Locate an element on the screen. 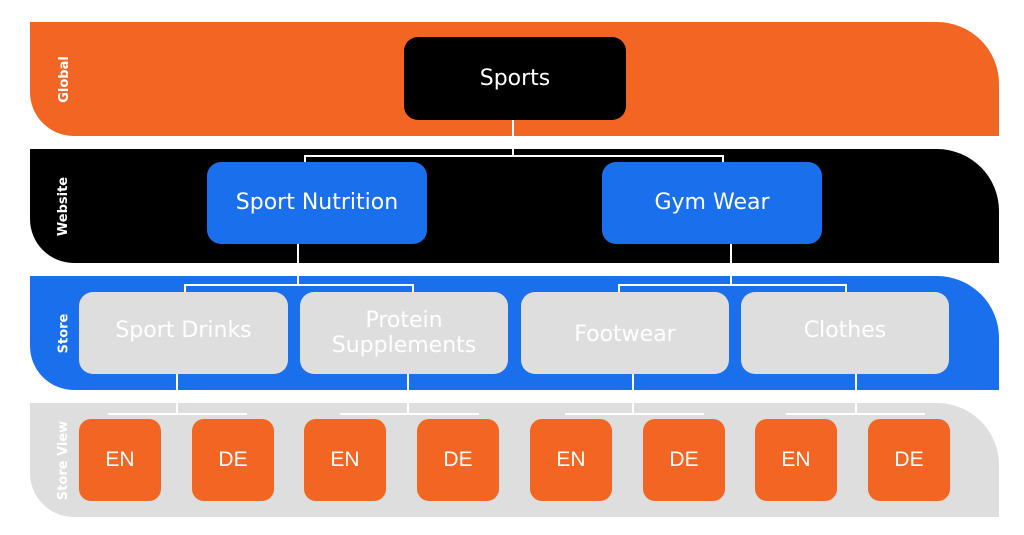 The height and width of the screenshot is (535, 1024). global-node-sports: Sports is located at coordinates (515, 78).